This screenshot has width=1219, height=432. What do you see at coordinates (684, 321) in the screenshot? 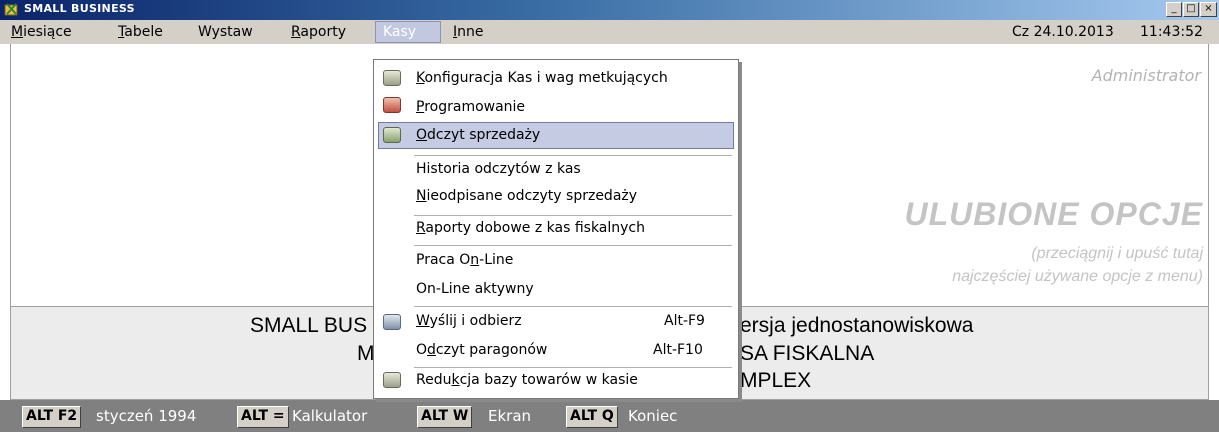
I see `shortcut-alt-f9: Alt-F9` at bounding box center [684, 321].